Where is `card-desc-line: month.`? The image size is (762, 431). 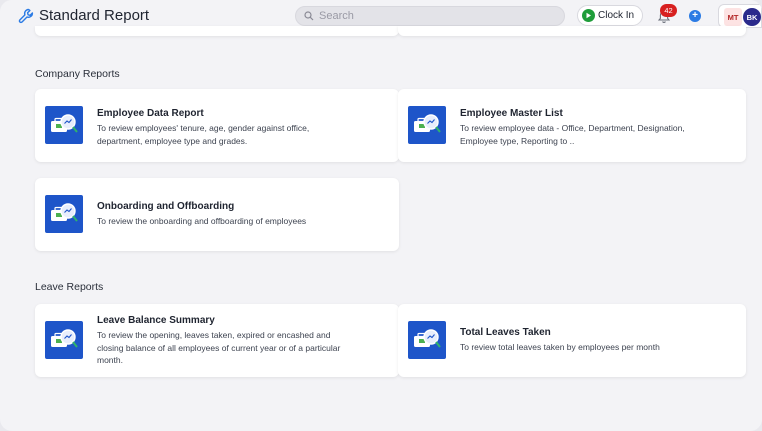 card-desc-line: month. is located at coordinates (110, 360).